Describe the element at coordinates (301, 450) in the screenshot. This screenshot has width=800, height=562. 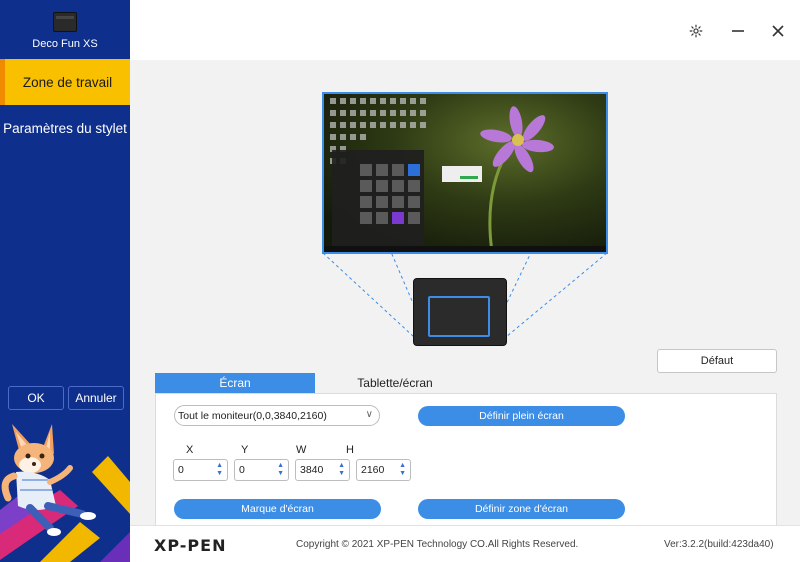
I see `w-label: W` at that location.